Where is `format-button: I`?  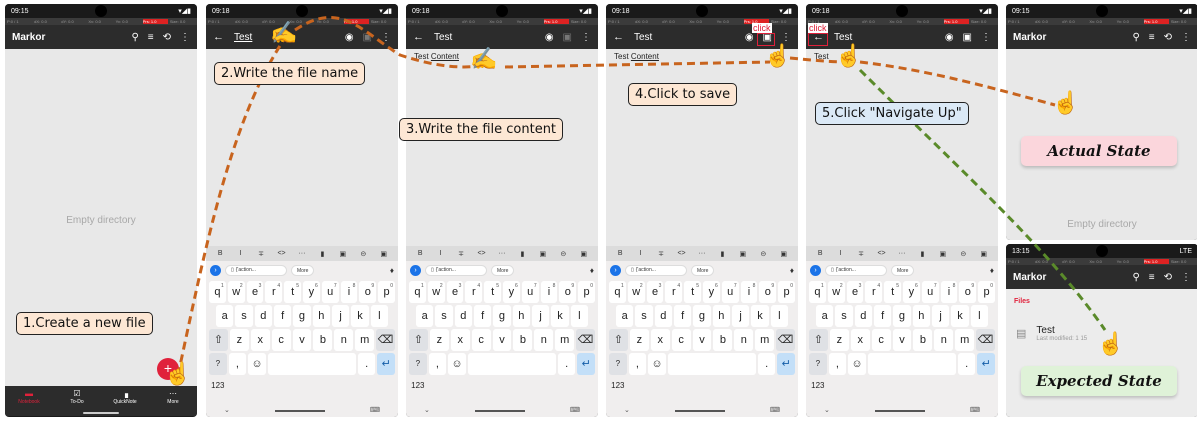
format-button: I is located at coordinates (840, 253).